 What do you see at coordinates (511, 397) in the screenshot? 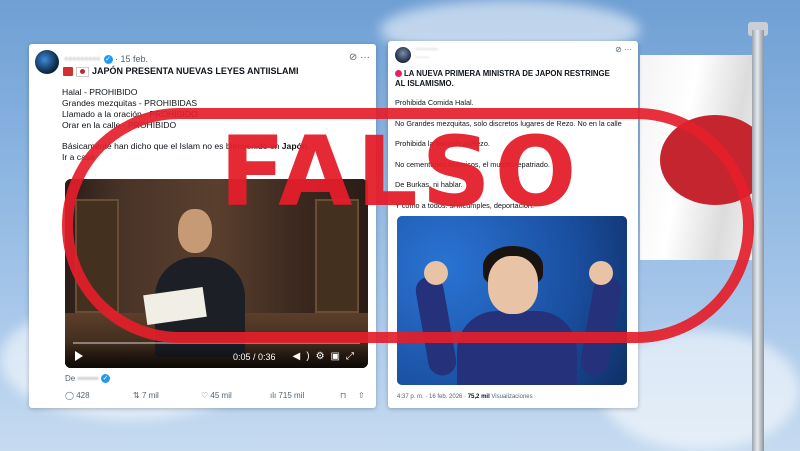
I see `views-label: Visualizaciones` at bounding box center [511, 397].